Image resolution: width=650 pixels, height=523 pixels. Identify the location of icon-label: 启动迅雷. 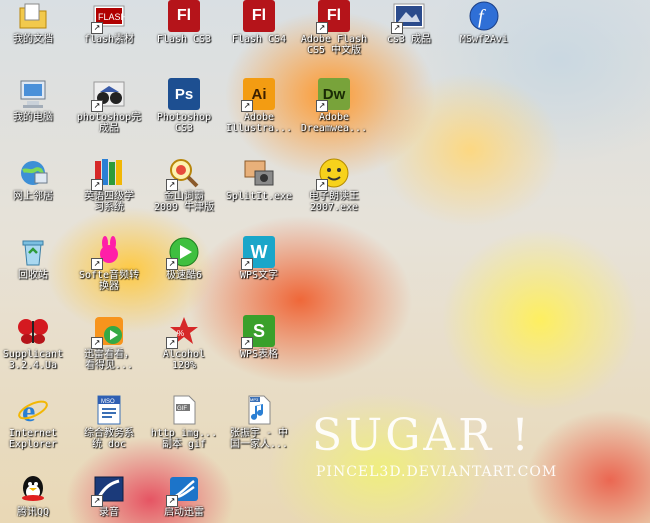
(184, 512).